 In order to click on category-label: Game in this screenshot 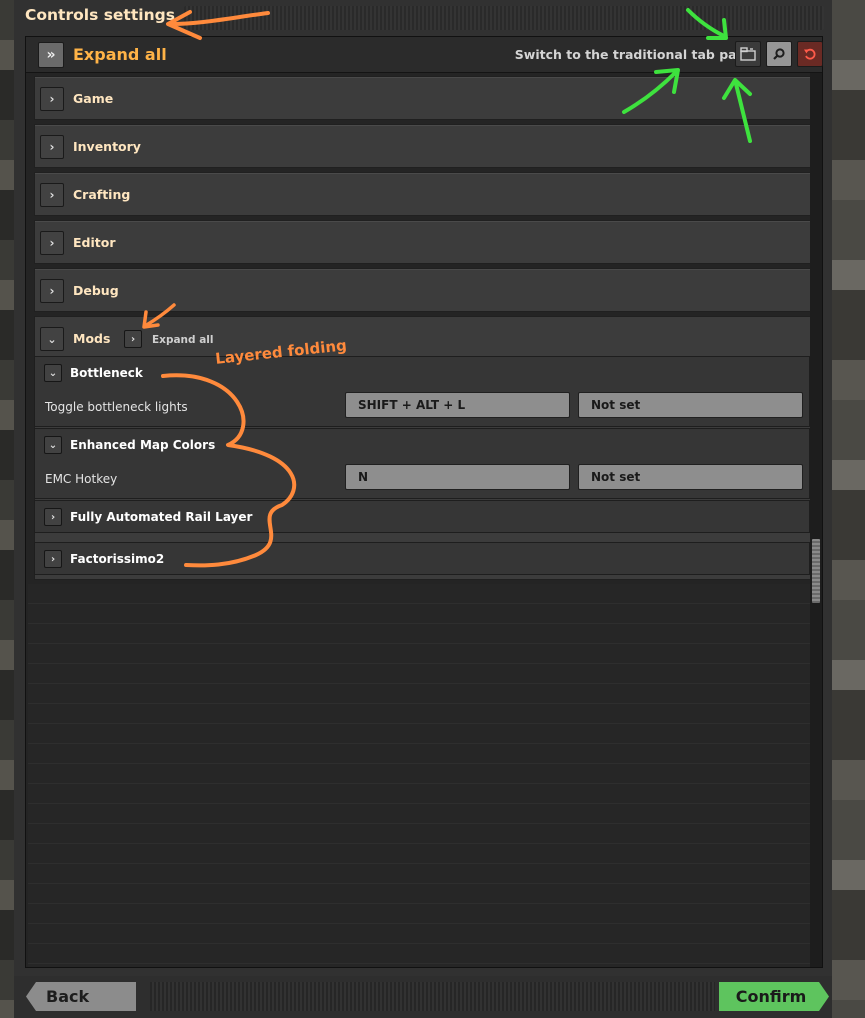, I will do `click(93, 98)`.